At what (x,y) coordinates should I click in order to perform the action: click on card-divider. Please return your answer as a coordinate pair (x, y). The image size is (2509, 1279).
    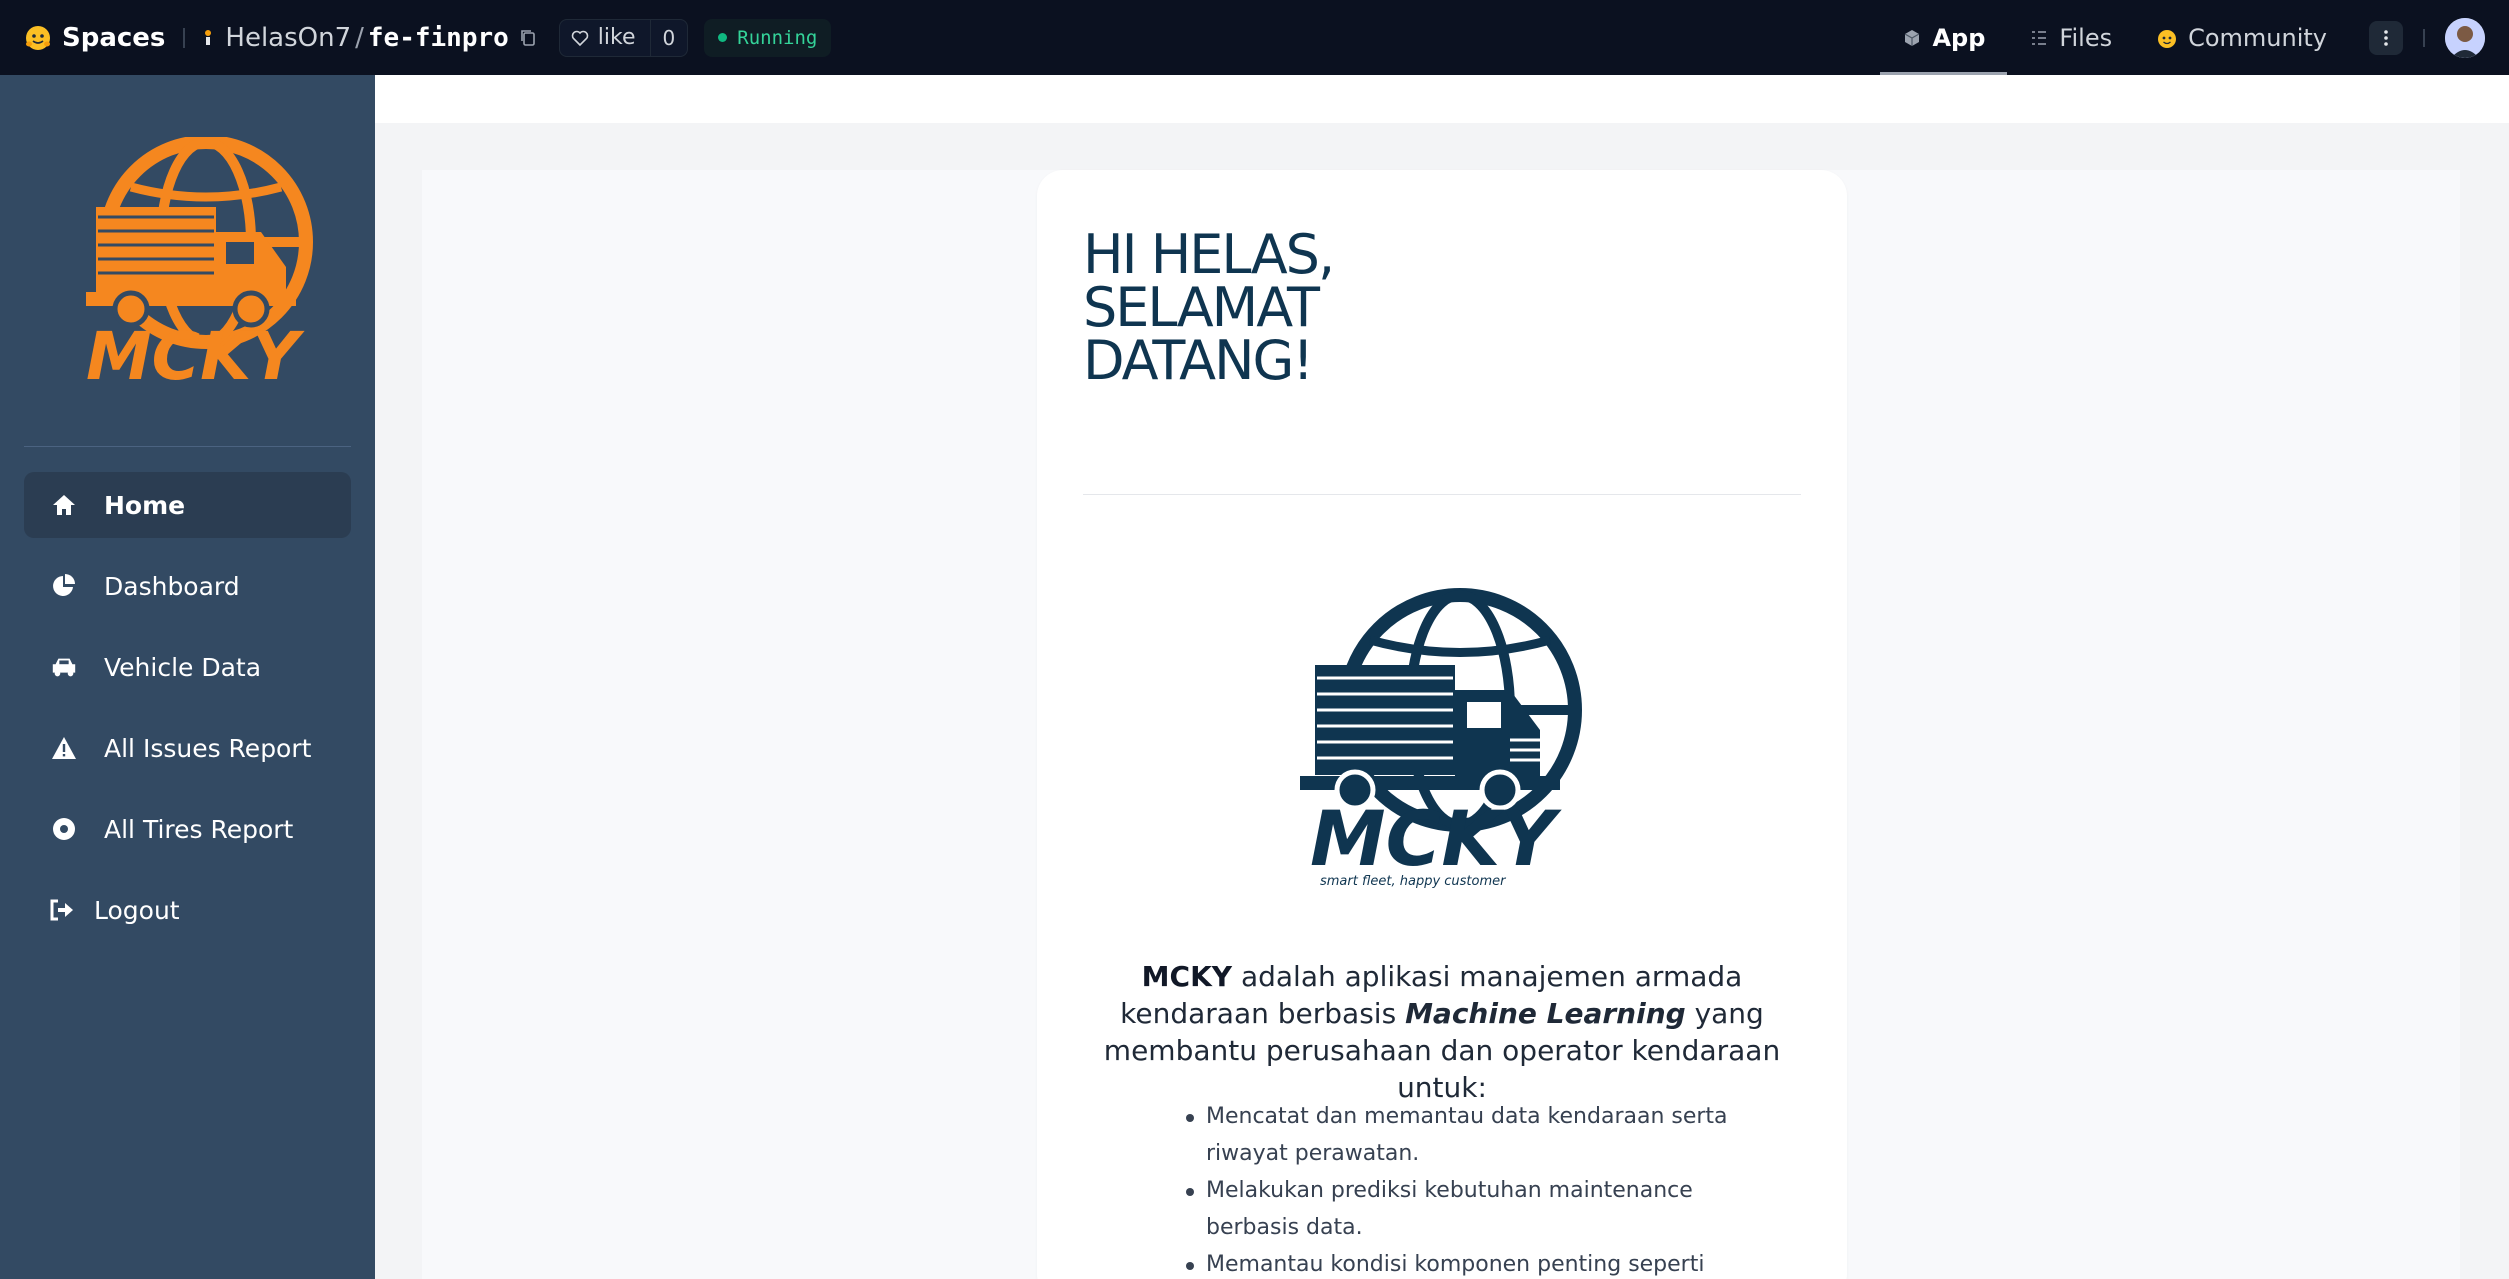
    Looking at the image, I should click on (1442, 494).